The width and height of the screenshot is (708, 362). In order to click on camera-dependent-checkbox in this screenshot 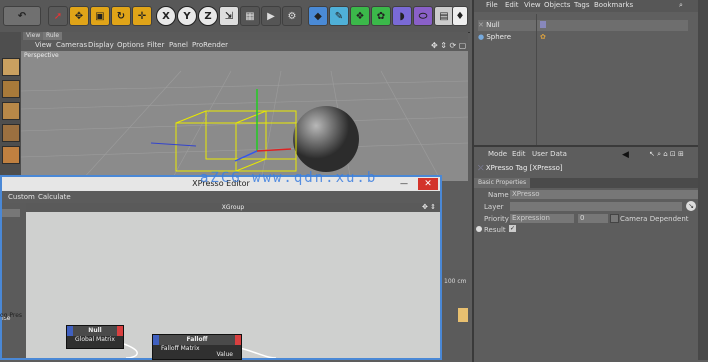, I will do `click(614, 218)`.